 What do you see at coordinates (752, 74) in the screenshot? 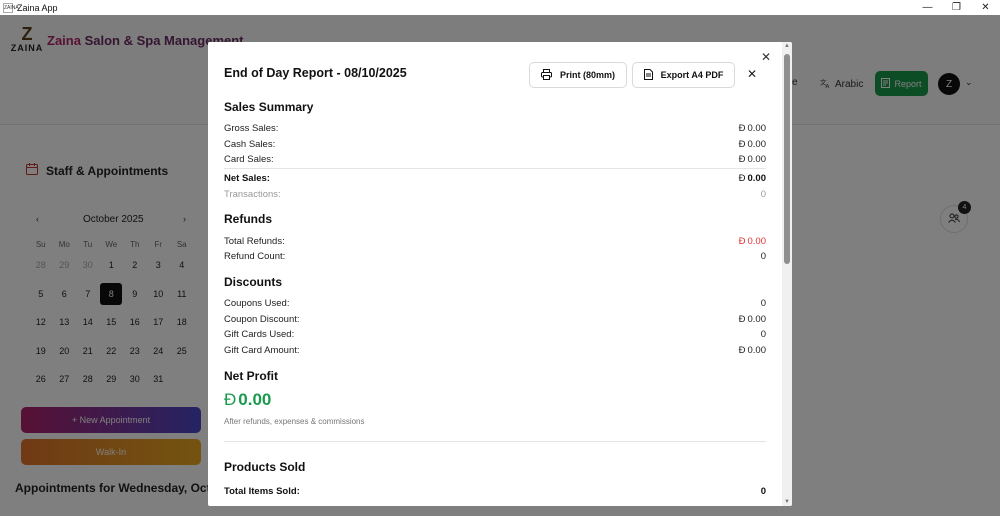
I see `close-icon: ✕` at bounding box center [752, 74].